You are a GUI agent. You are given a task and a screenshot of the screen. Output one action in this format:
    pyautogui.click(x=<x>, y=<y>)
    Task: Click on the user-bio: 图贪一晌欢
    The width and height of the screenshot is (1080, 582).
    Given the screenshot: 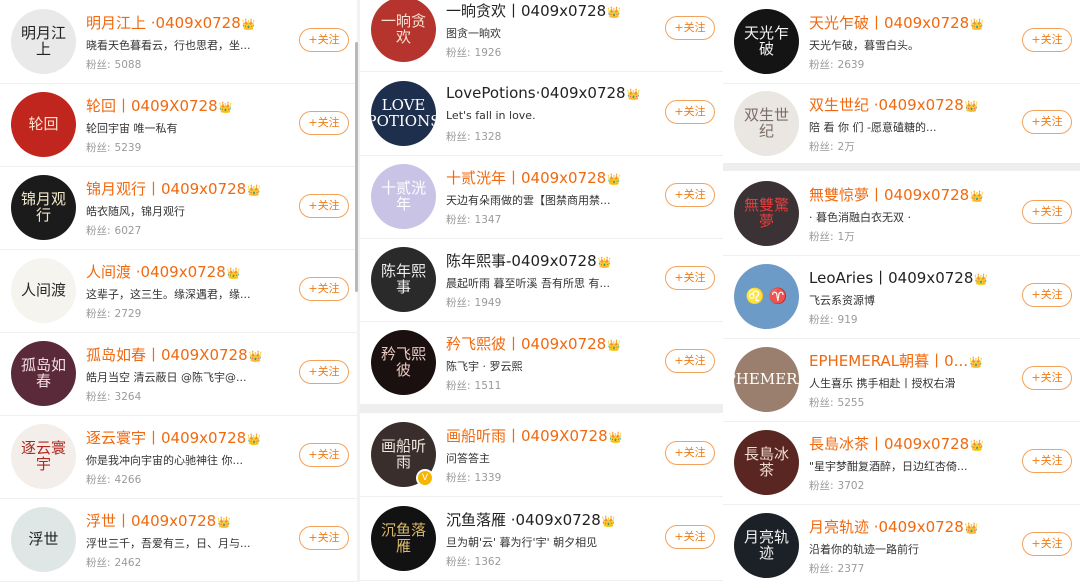 What is the action you would take?
    pyautogui.click(x=473, y=33)
    